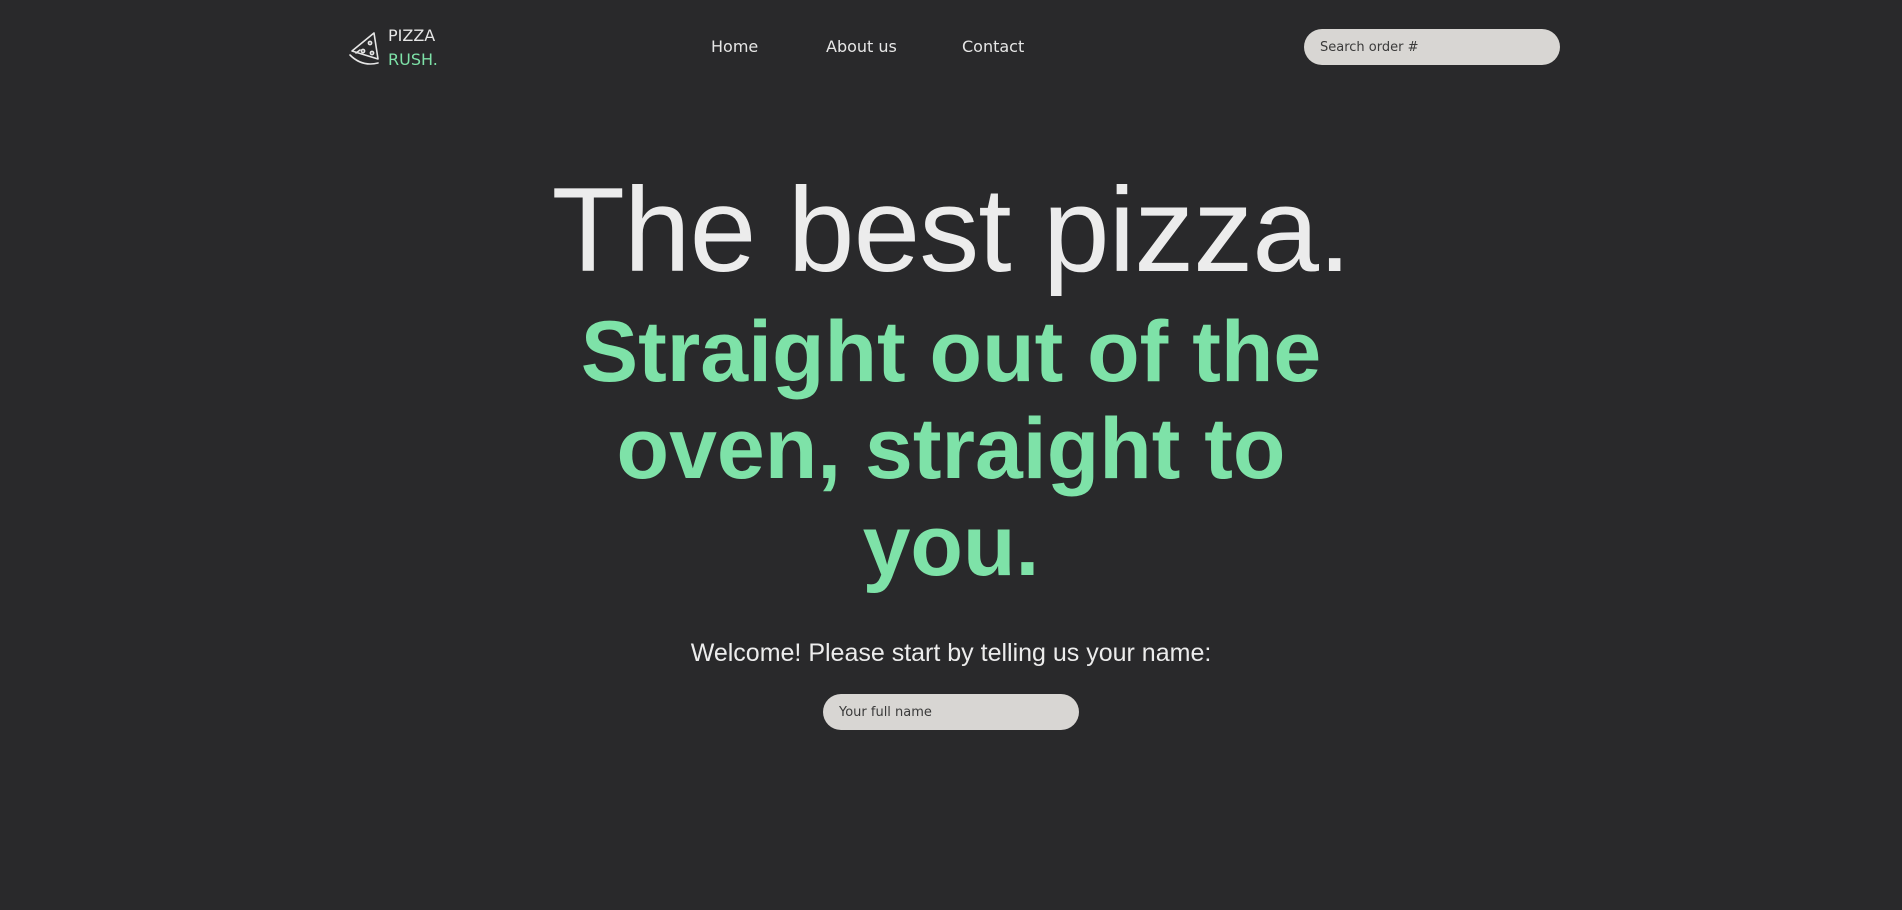 The width and height of the screenshot is (1902, 910). Describe the element at coordinates (1432, 47) in the screenshot. I see `search-order-input` at that location.